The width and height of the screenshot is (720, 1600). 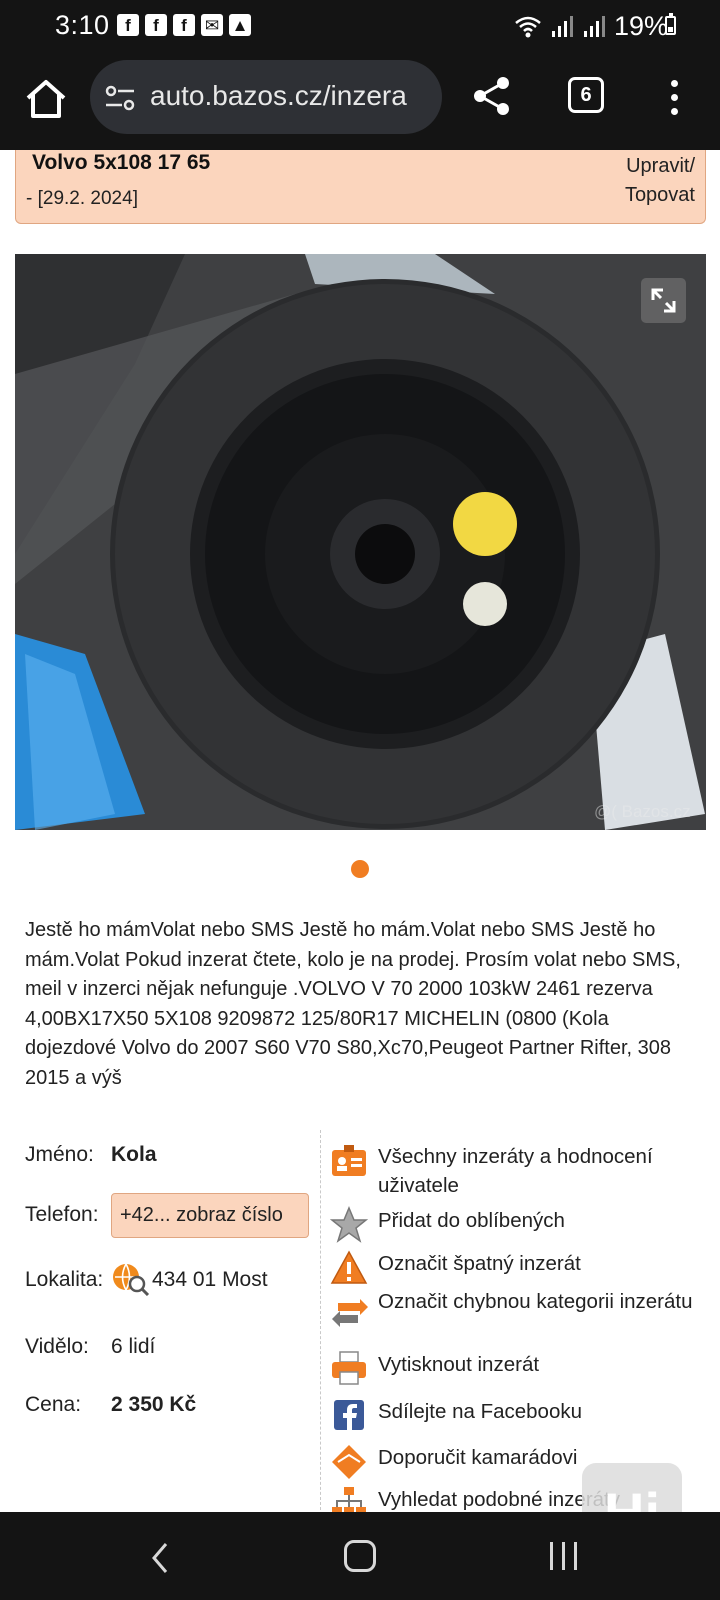 I want to click on column-divider, so click(x=320, y=1320).